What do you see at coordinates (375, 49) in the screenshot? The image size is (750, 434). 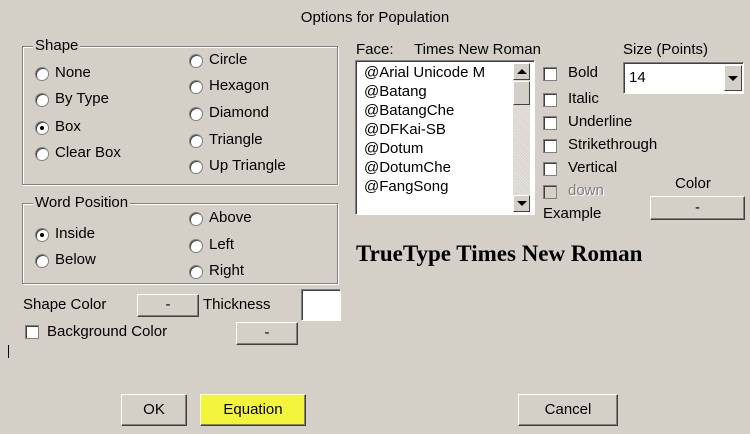 I see `face-label: Face:` at bounding box center [375, 49].